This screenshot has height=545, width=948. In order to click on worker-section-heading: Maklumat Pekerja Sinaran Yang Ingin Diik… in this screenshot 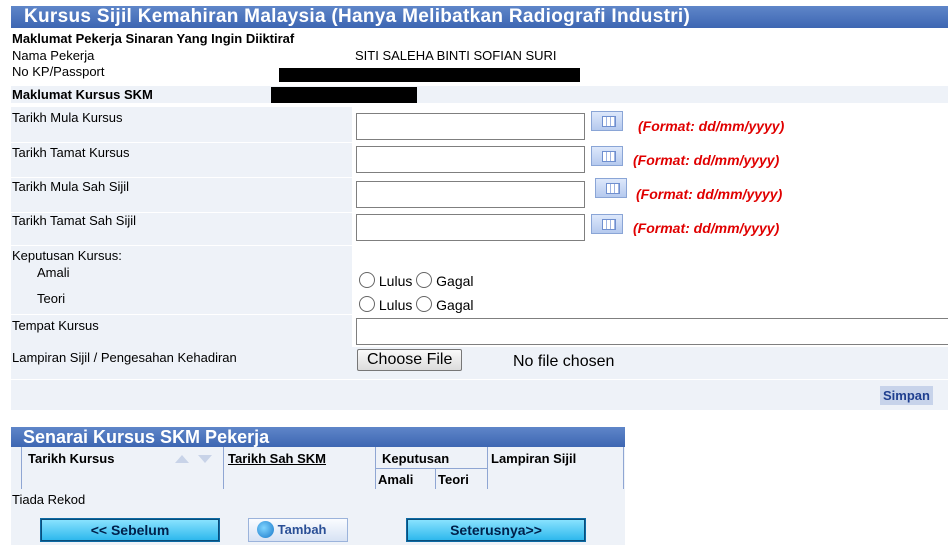, I will do `click(153, 38)`.